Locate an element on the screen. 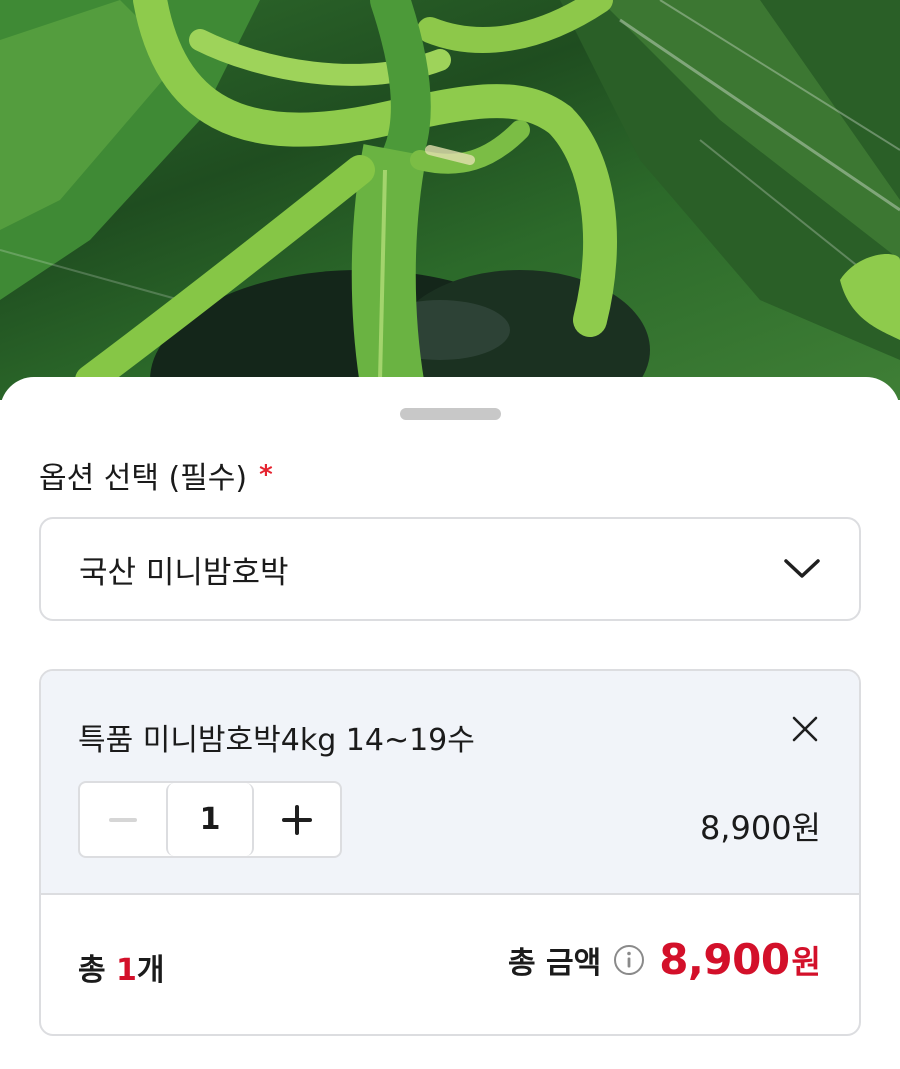 This screenshot has width=900, height=1069. decrease-quantity-button is located at coordinates (123, 819).